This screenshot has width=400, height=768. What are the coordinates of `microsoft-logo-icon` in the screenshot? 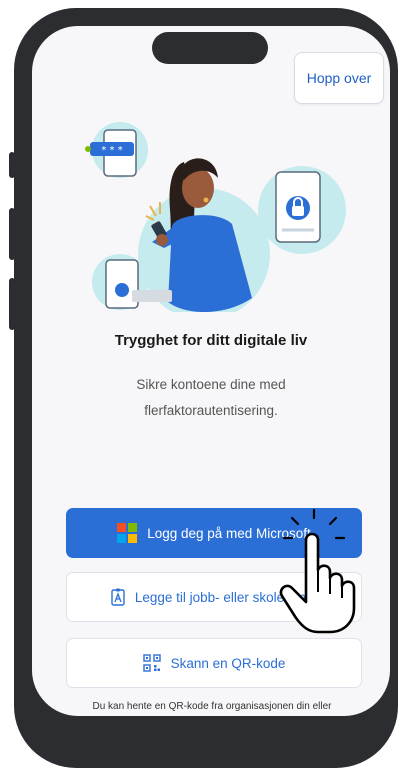 It's located at (127, 533).